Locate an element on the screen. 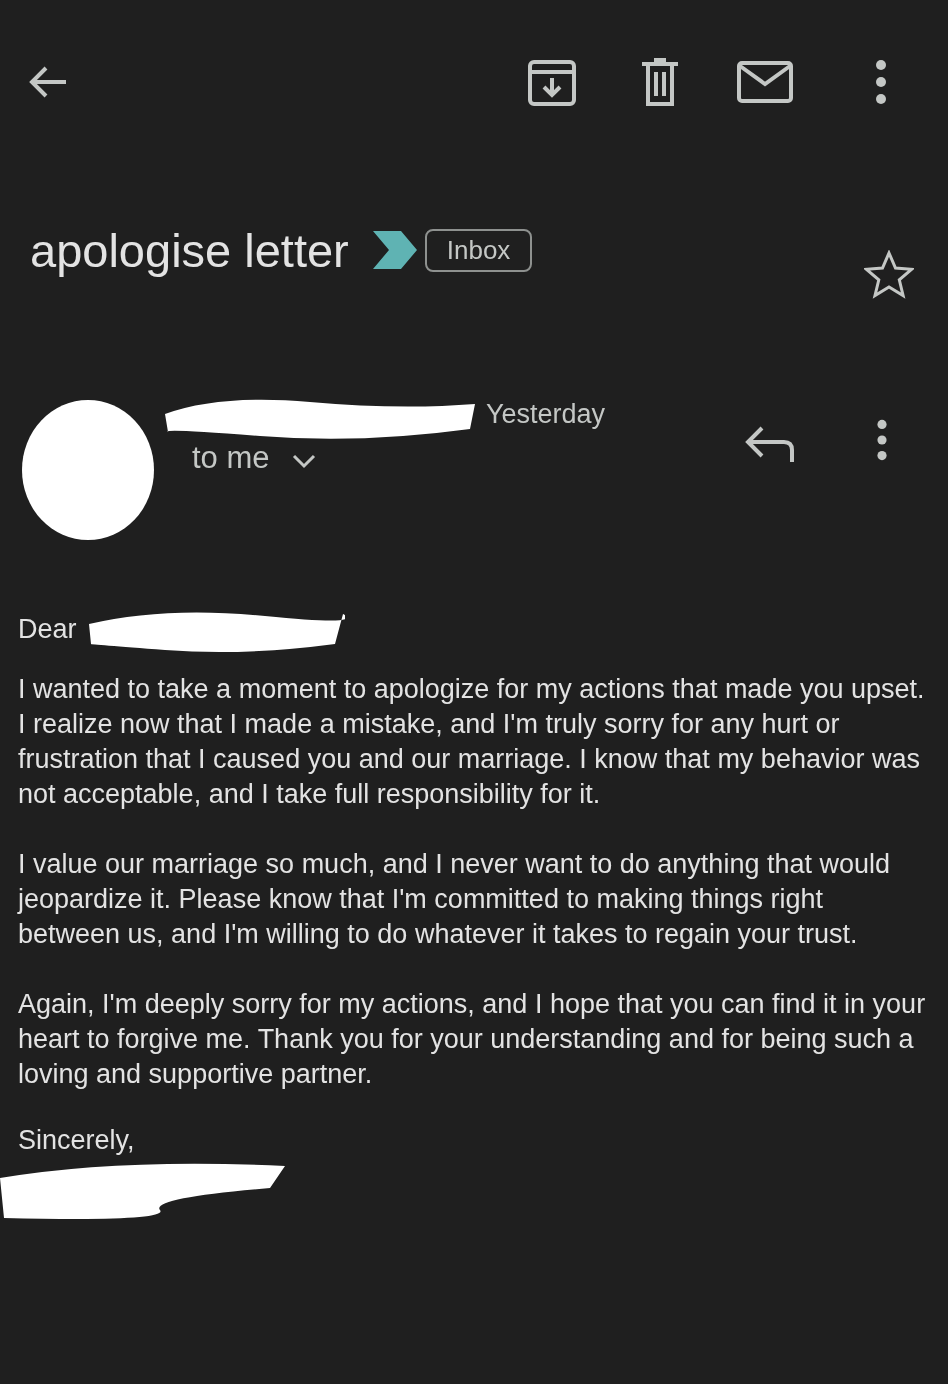  greeting-text: Dear is located at coordinates (47, 629).